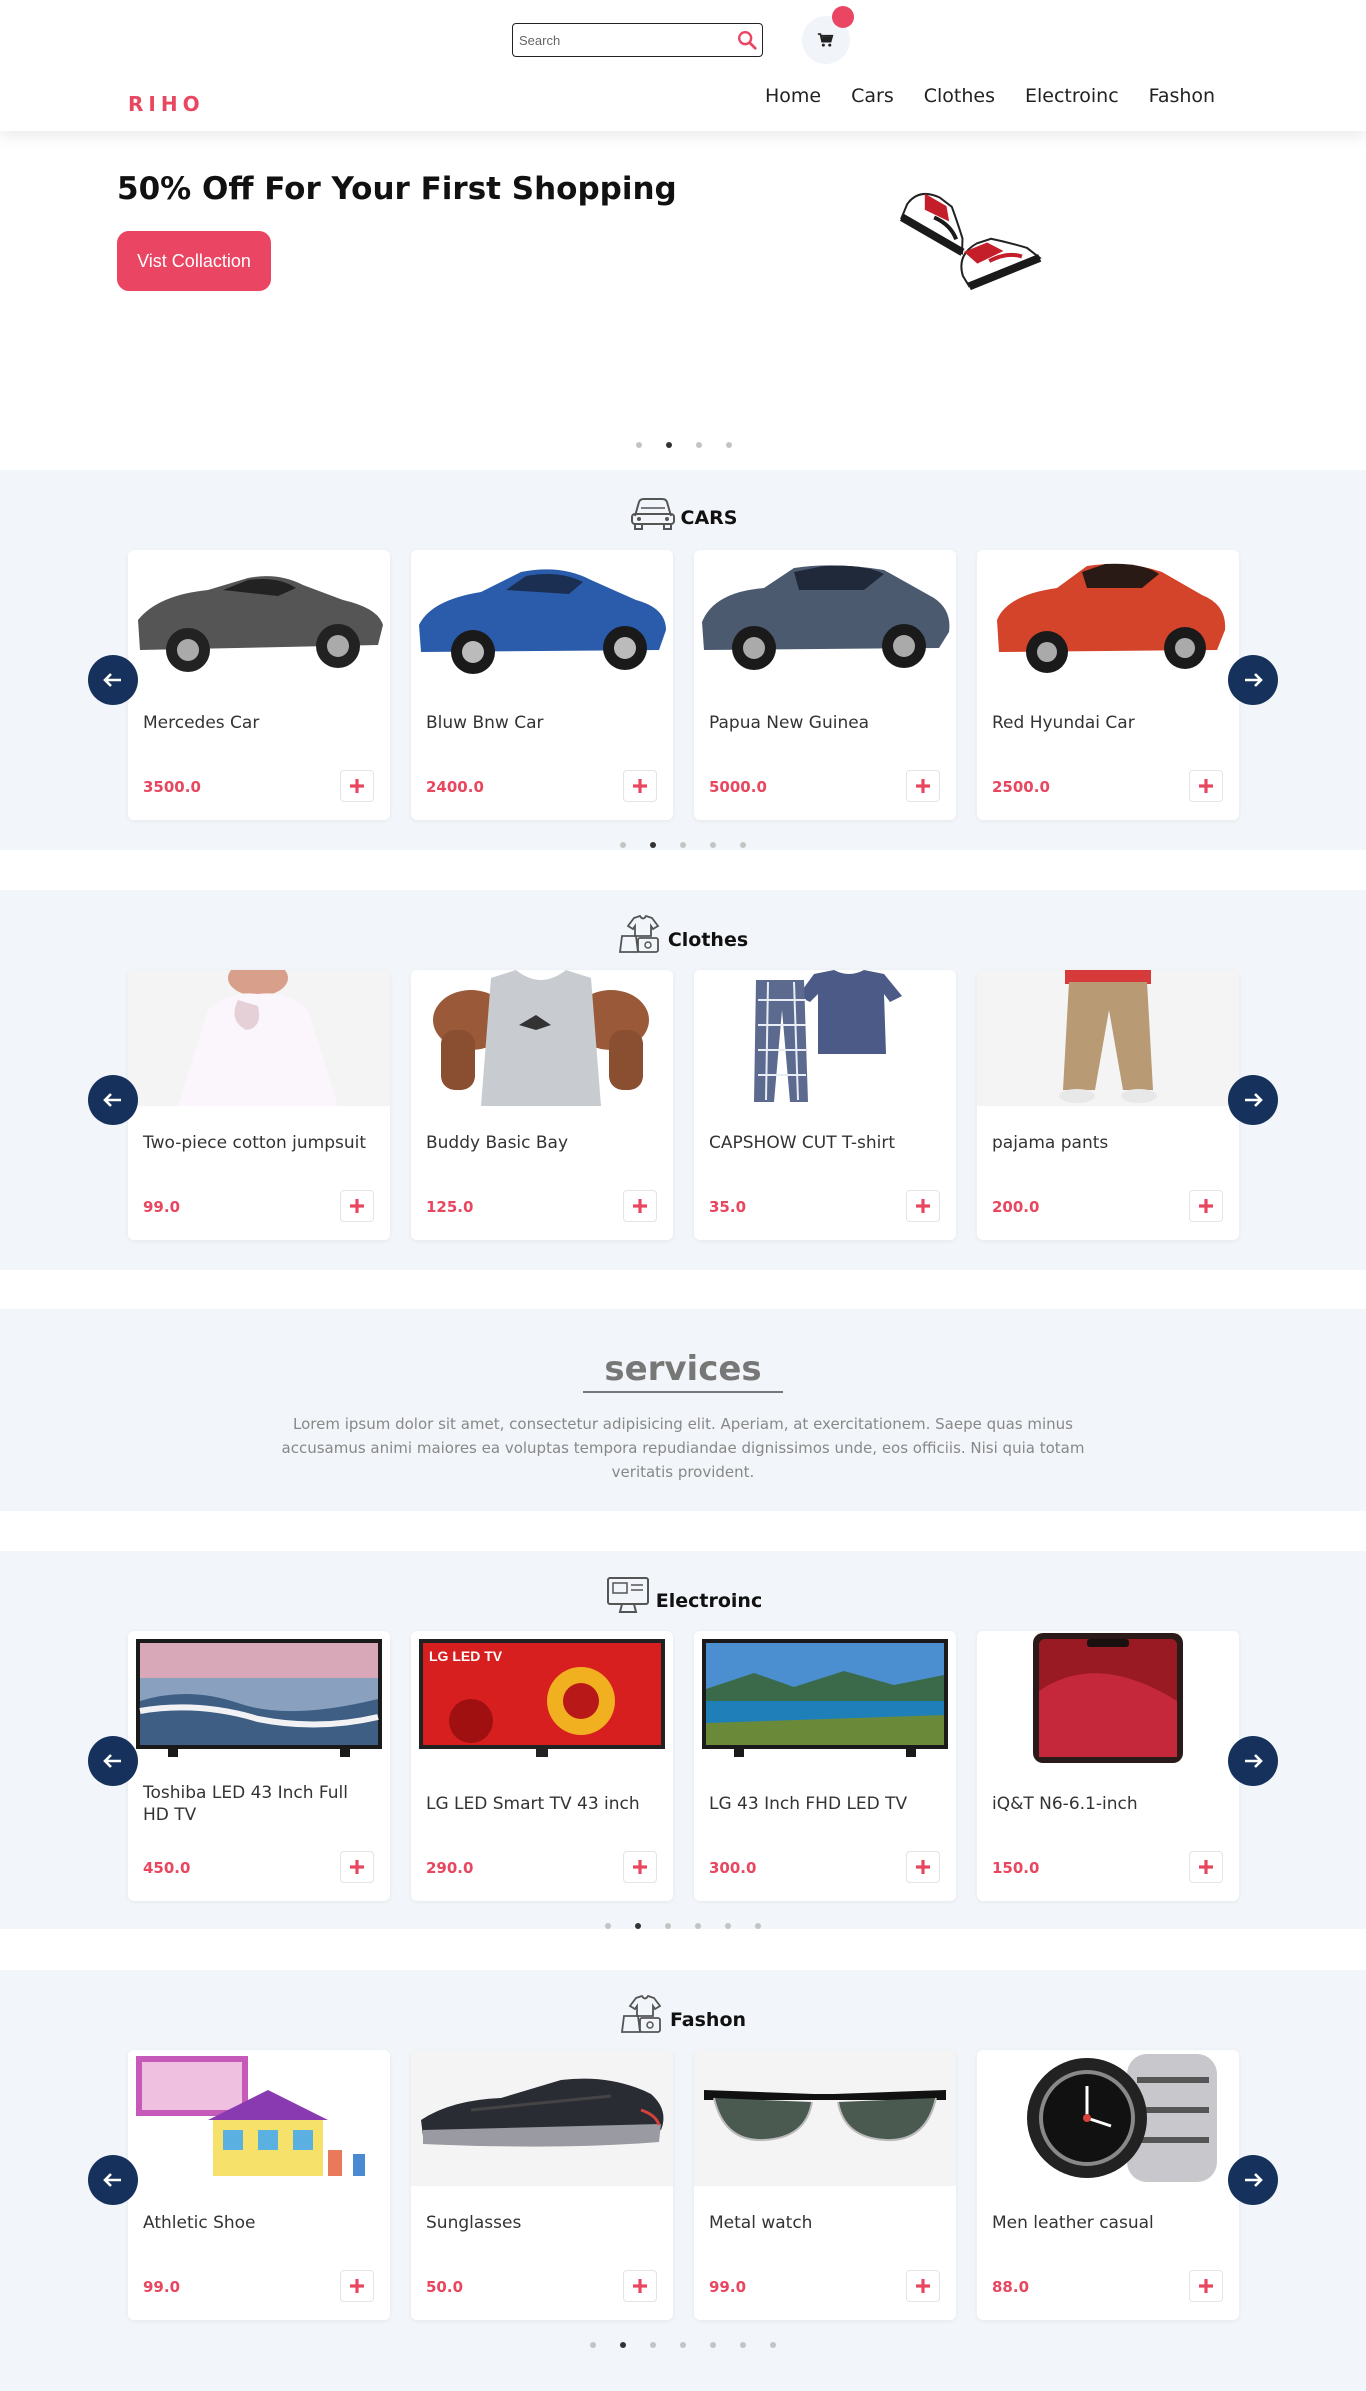 The height and width of the screenshot is (2391, 1366). I want to click on cart-badge, so click(843, 17).